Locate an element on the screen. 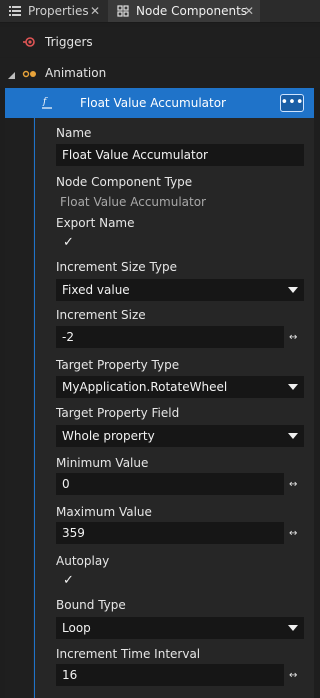 The image size is (320, 698). target-property-field-label: Target Property Field is located at coordinates (118, 413).